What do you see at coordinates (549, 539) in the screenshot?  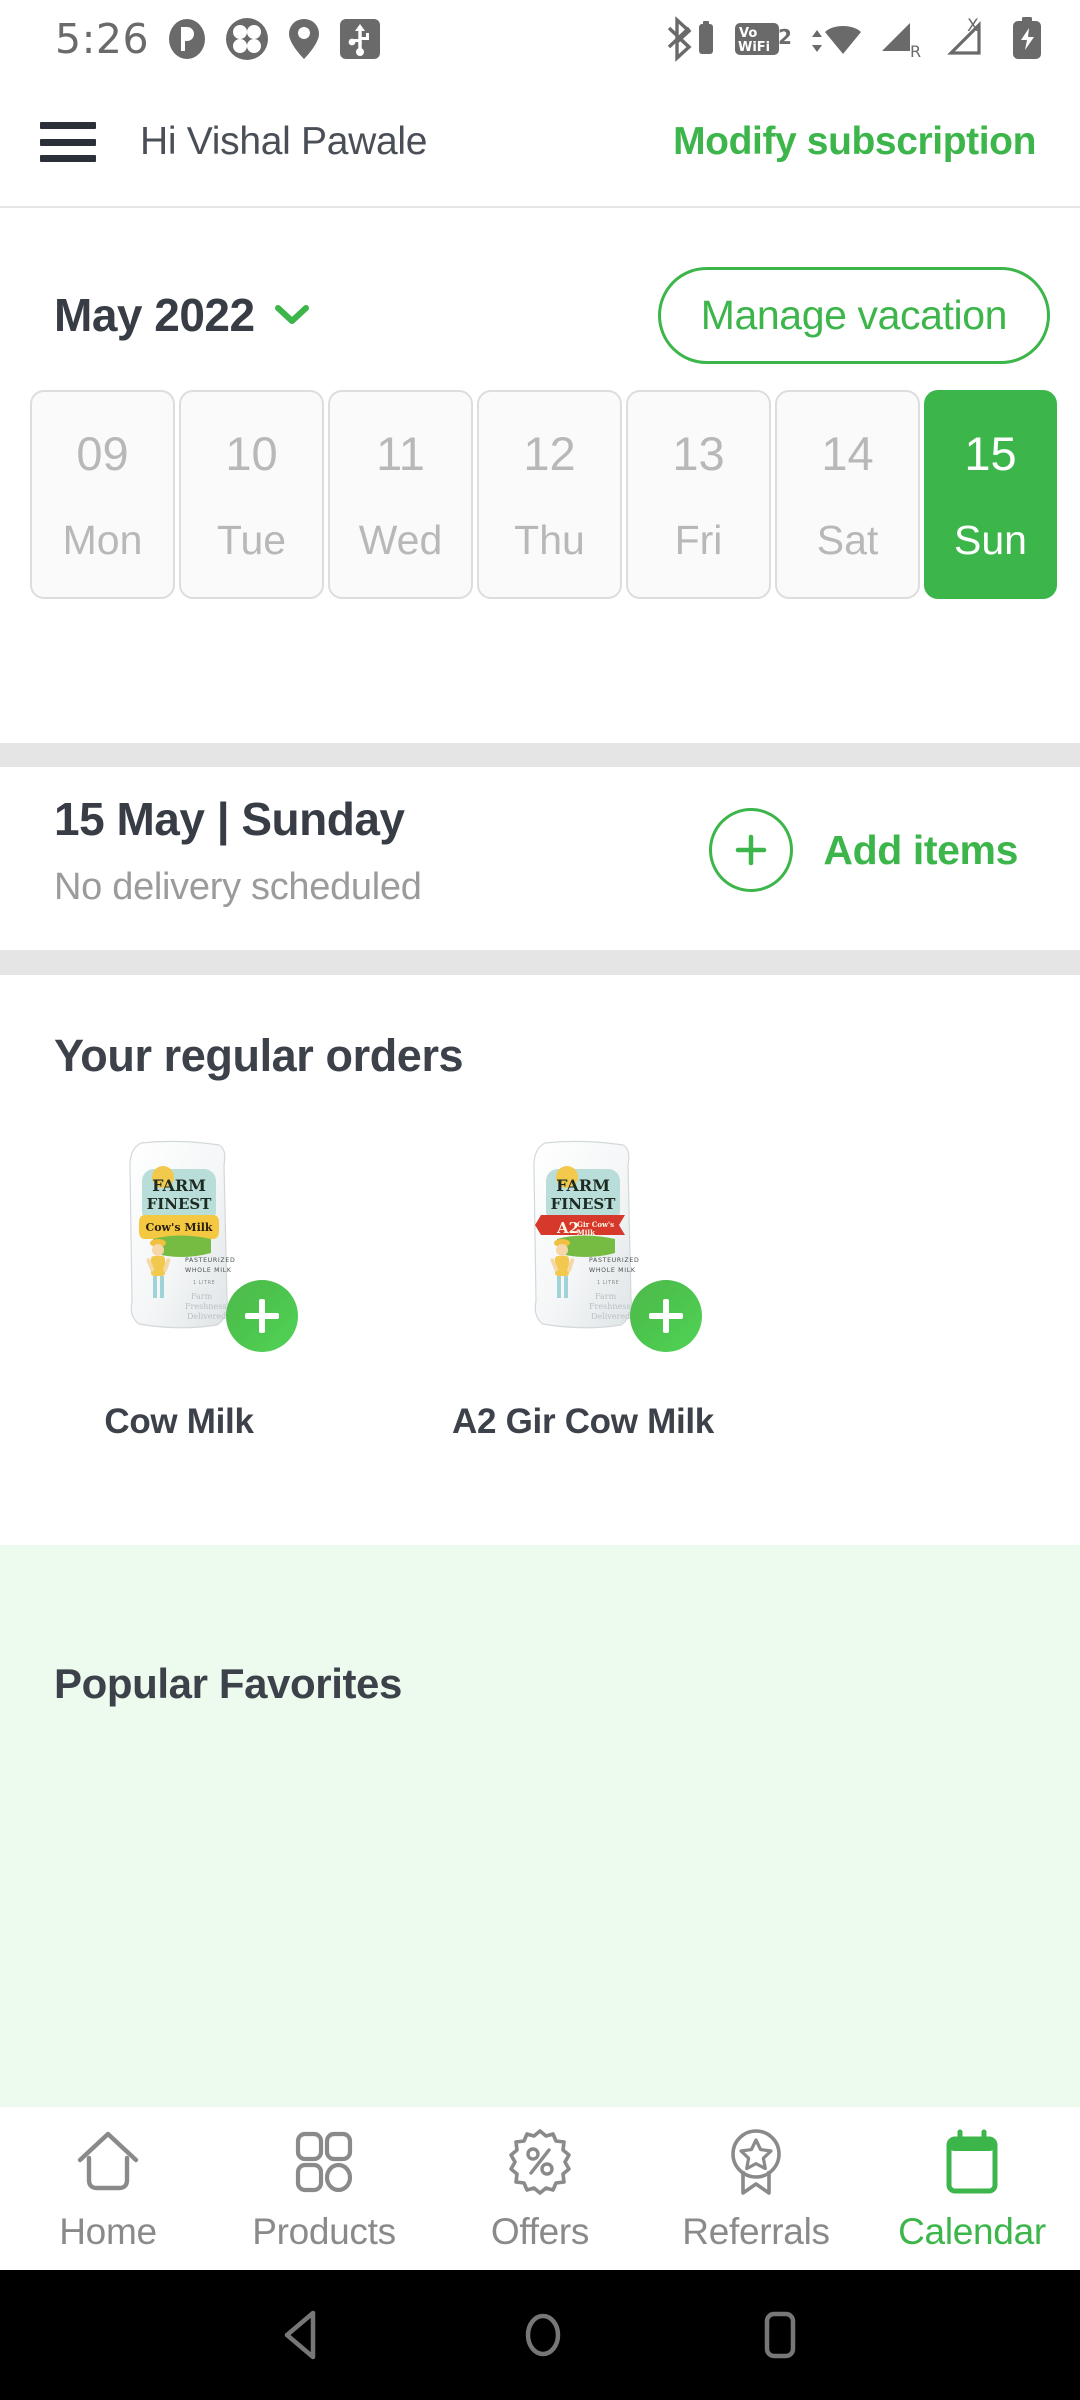 I see `date-weekday: Thu` at bounding box center [549, 539].